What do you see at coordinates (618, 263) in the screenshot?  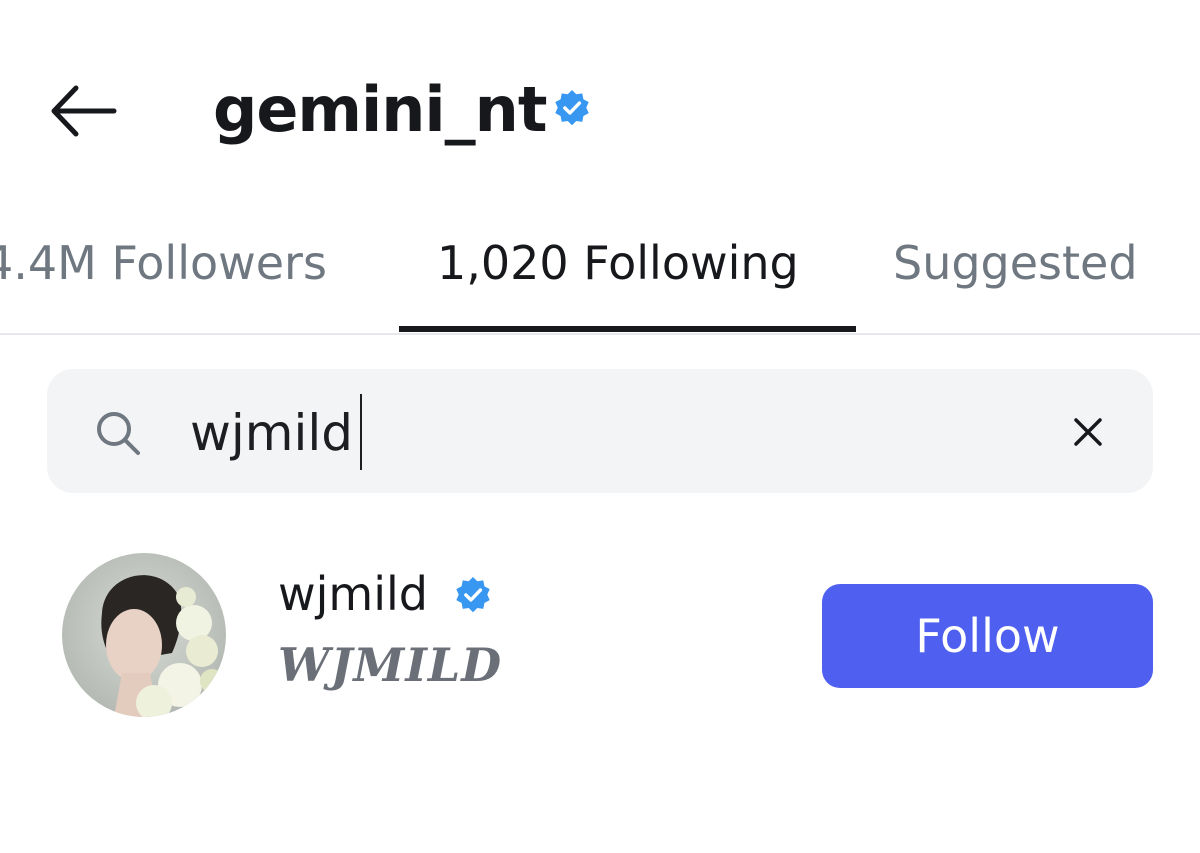 I see `tab-following: 1,020 Following` at bounding box center [618, 263].